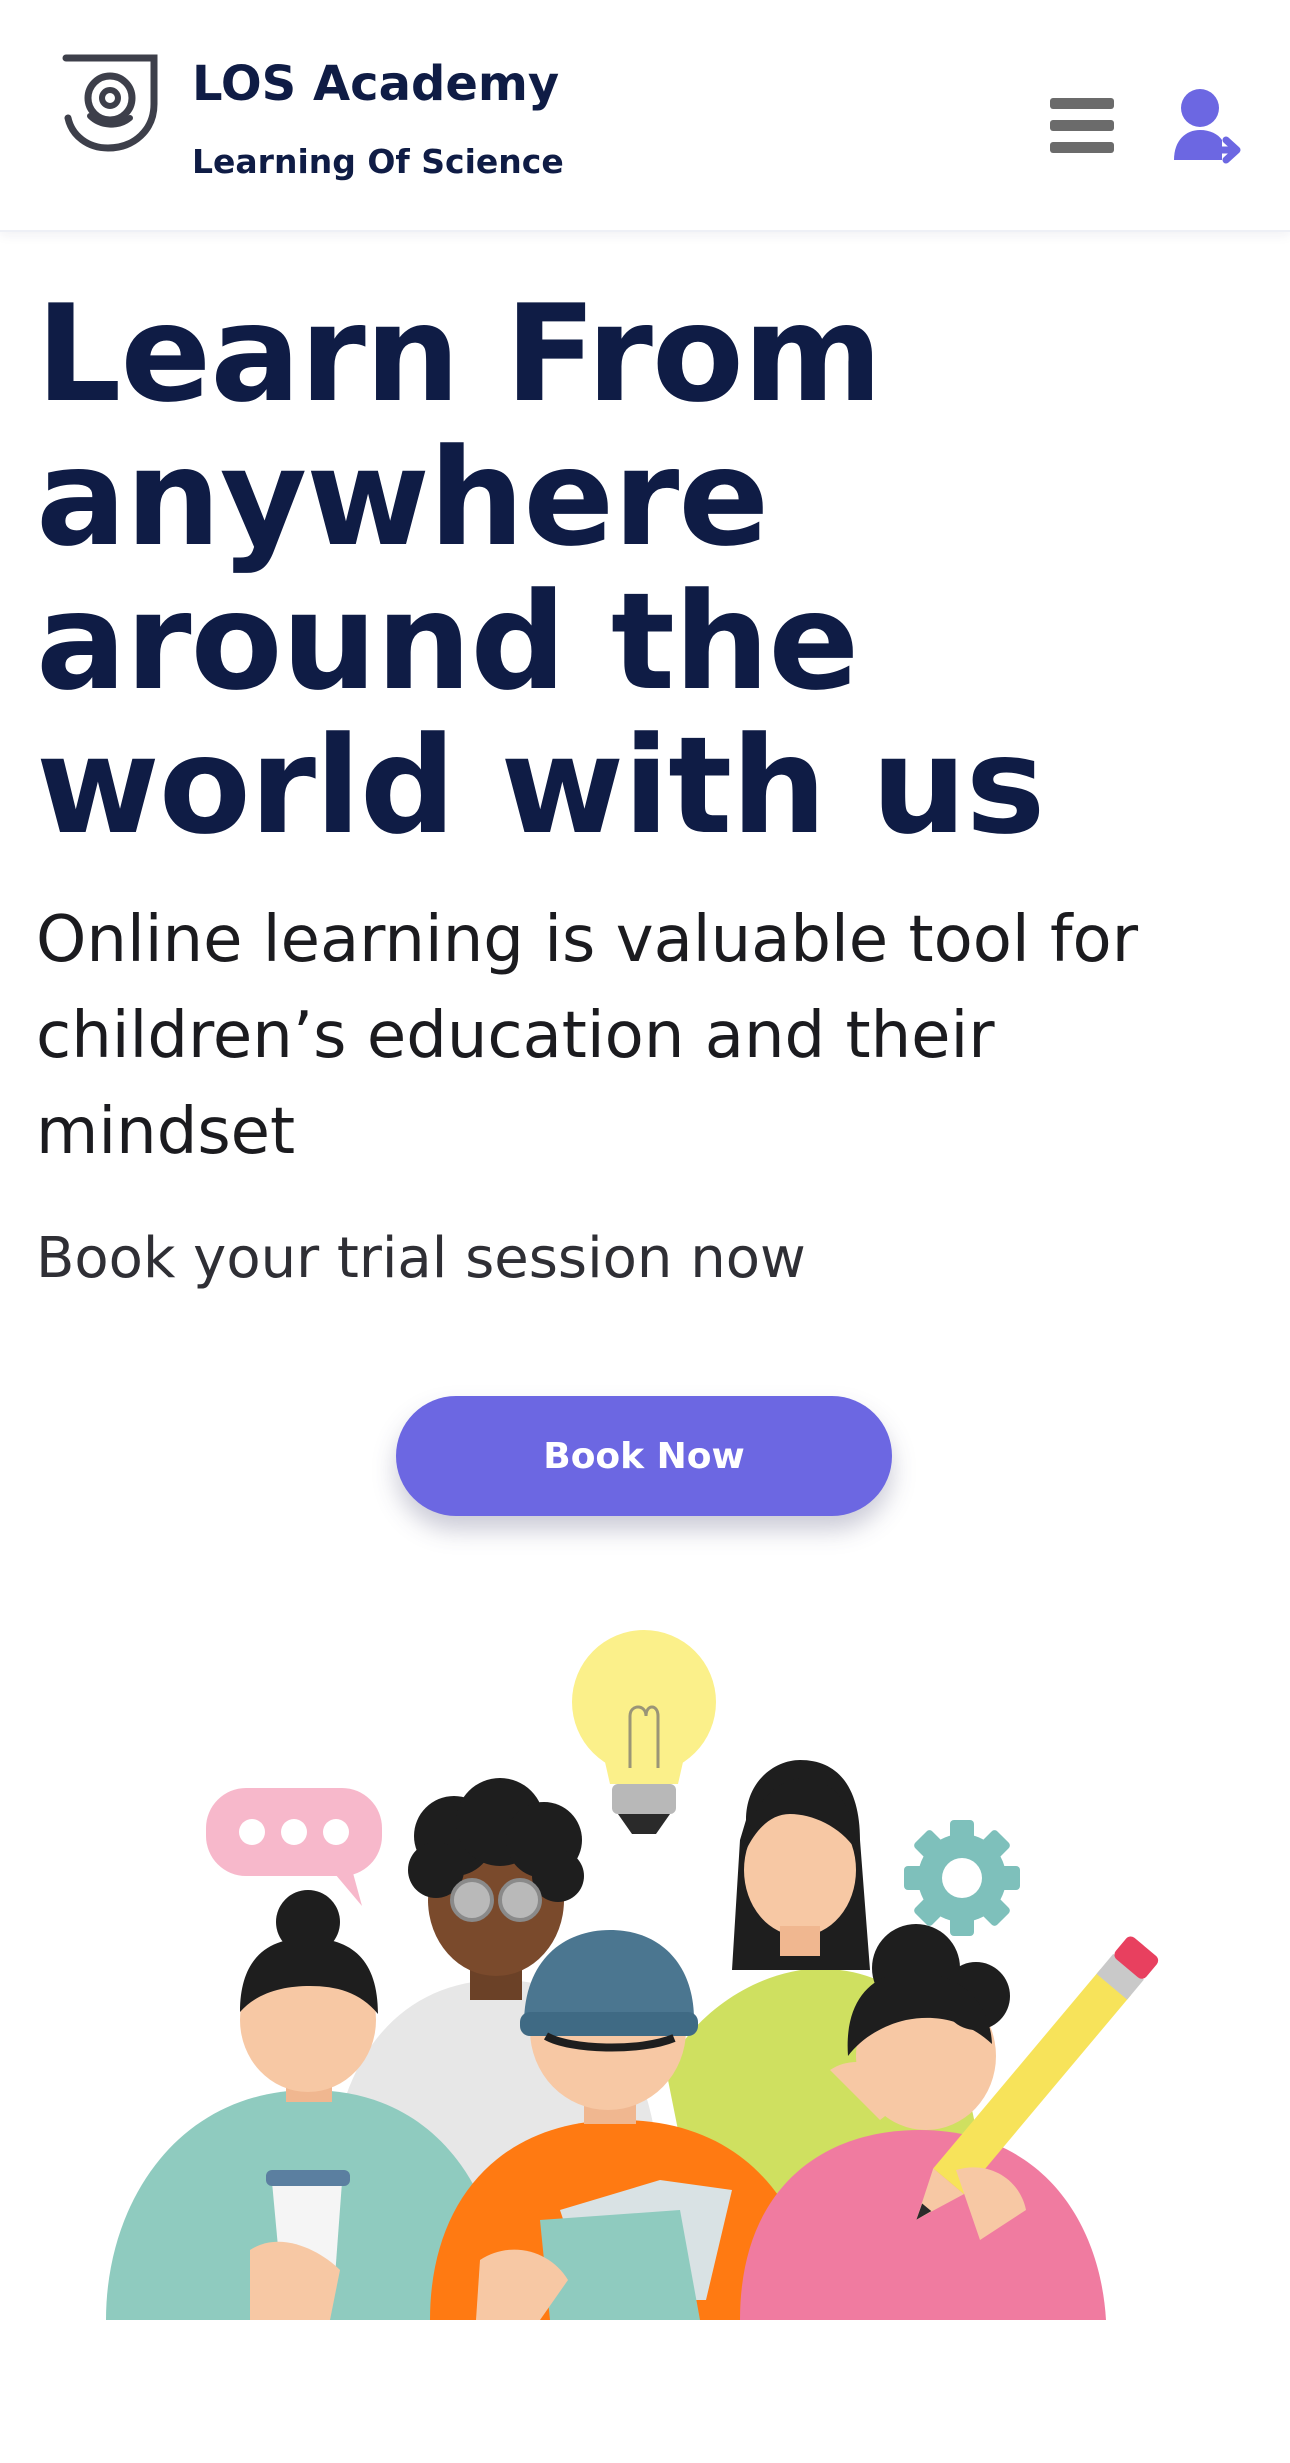  Describe the element at coordinates (378, 161) in the screenshot. I see `brand-tagline: Learning Of Science` at that location.